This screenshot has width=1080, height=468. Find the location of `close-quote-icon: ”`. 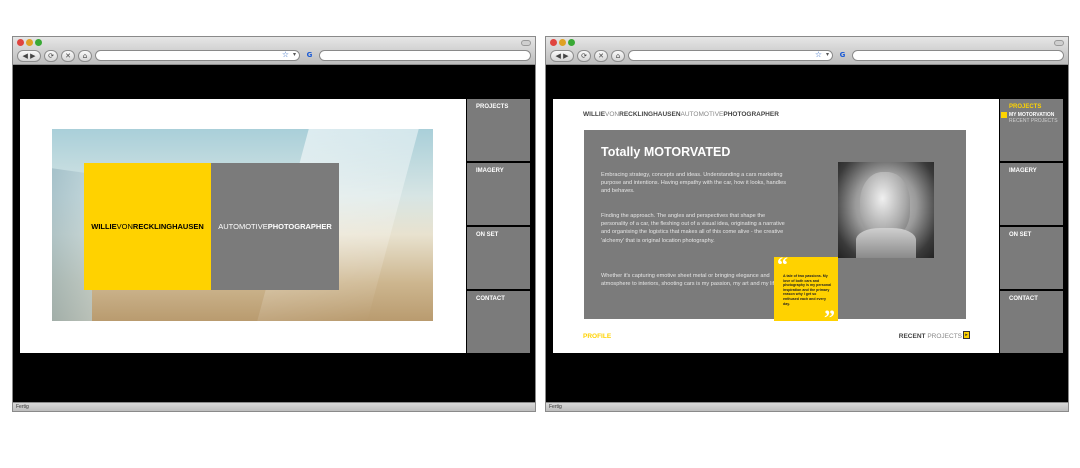

close-quote-icon: ” is located at coordinates (829, 317).